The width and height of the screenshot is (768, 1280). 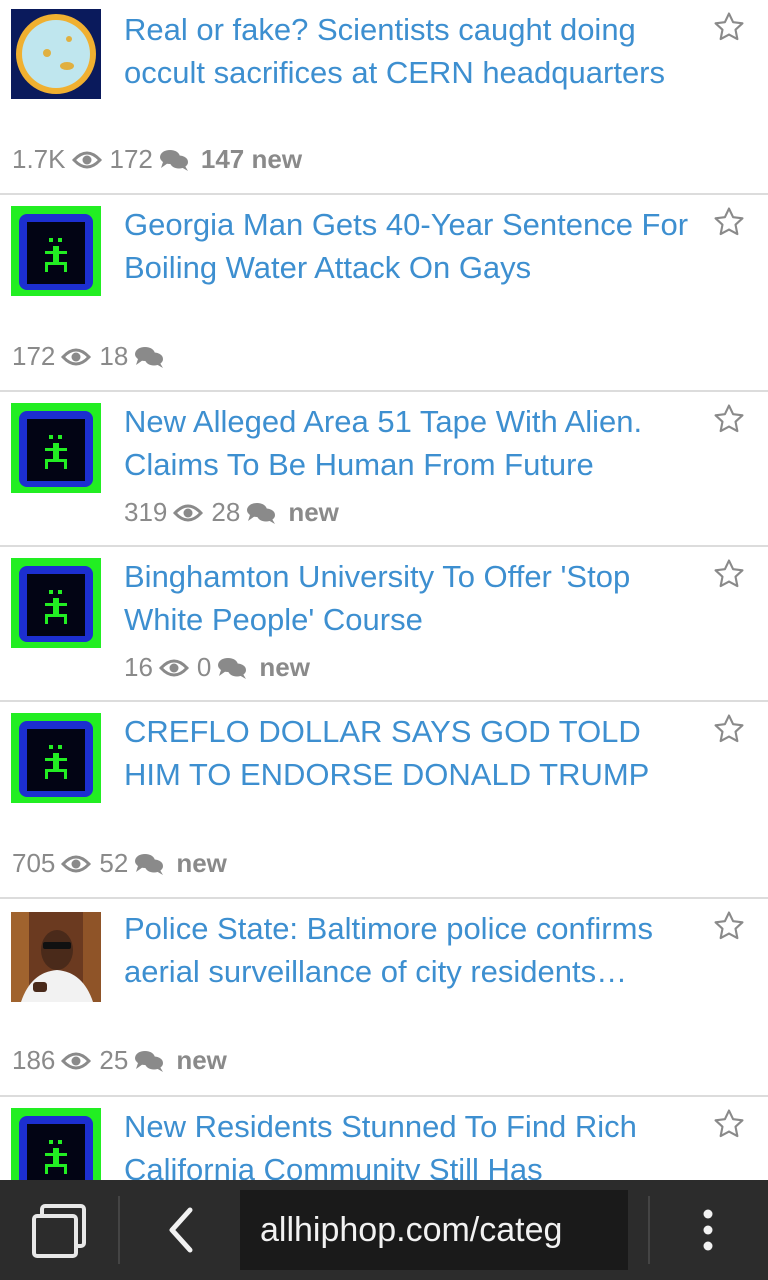 I want to click on thumbnail-moon-avatar, so click(x=56, y=54).